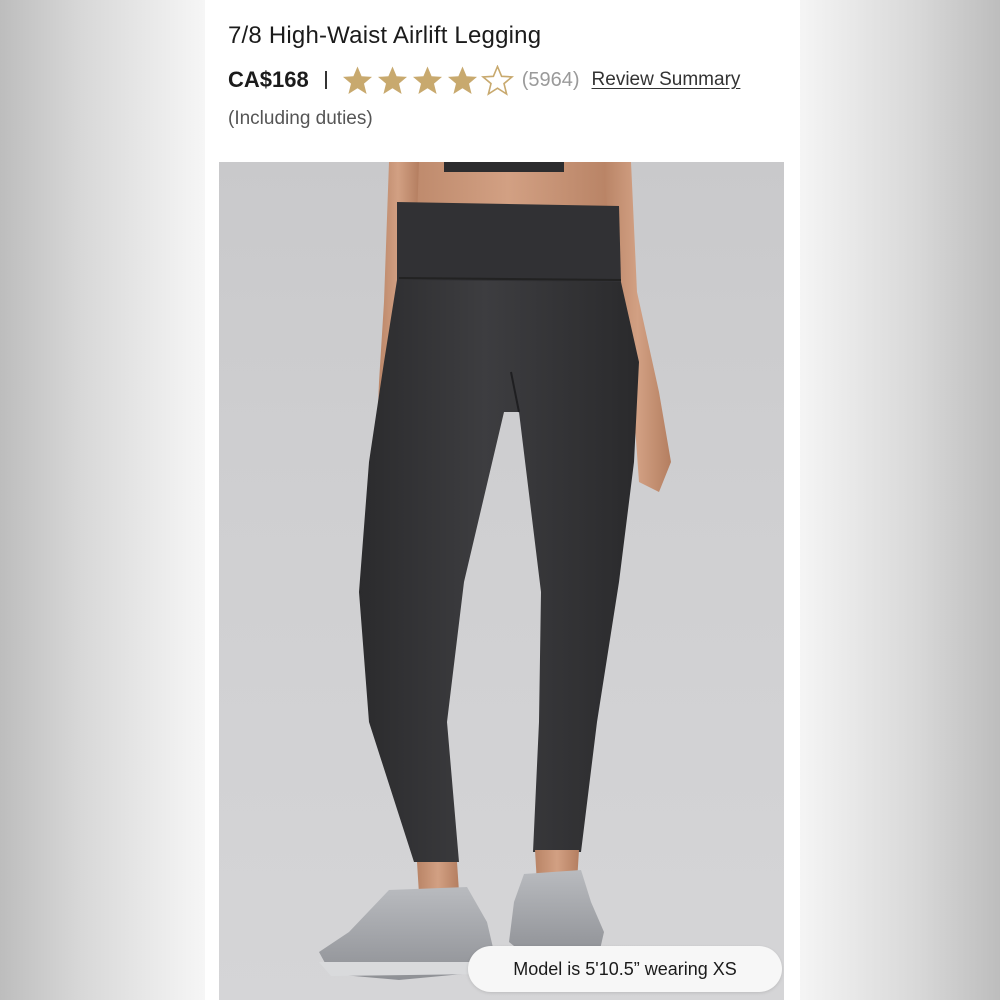 The image size is (1000, 1000). I want to click on review-summary-link: Review Summary, so click(666, 80).